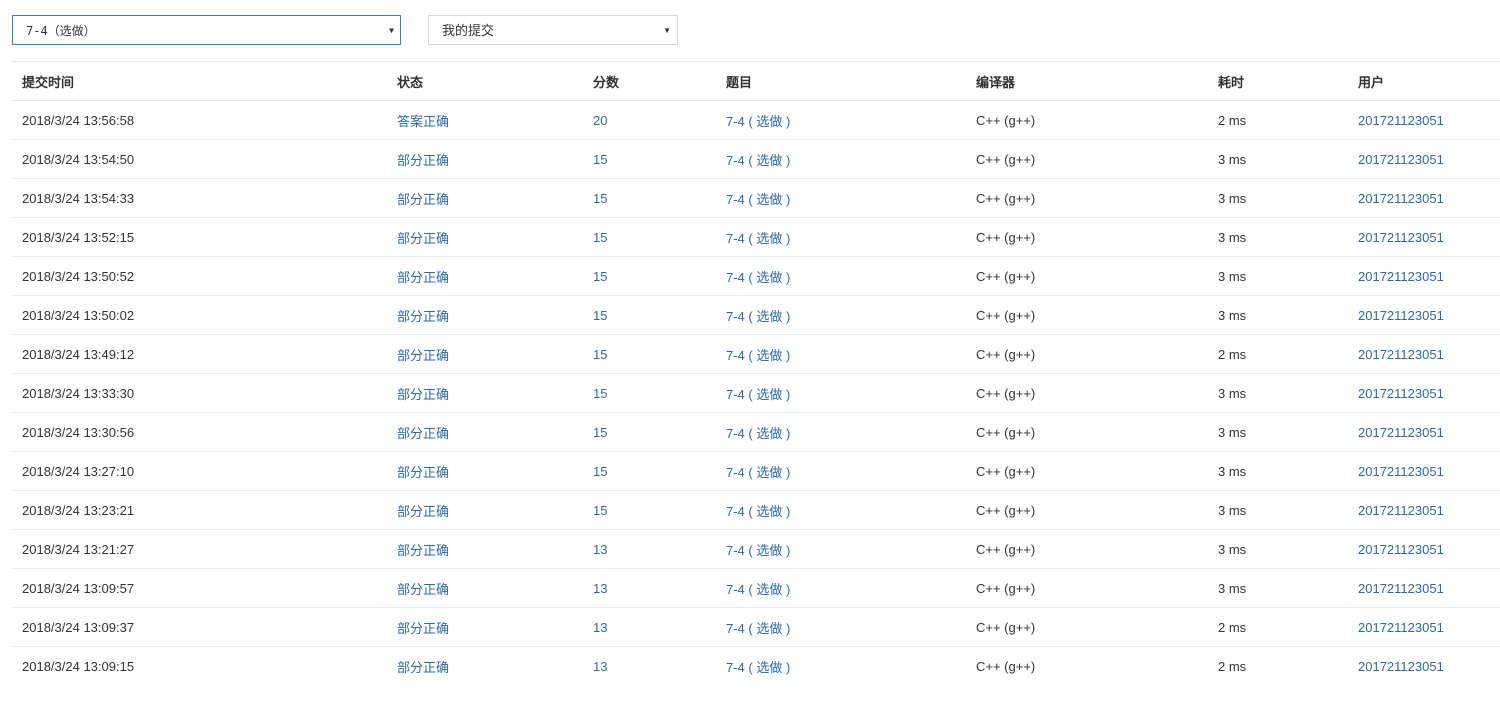 The width and height of the screenshot is (1500, 707). Describe the element at coordinates (78, 471) in the screenshot. I see `cell-submit-time: 2018/3/24 13:27:10` at that location.